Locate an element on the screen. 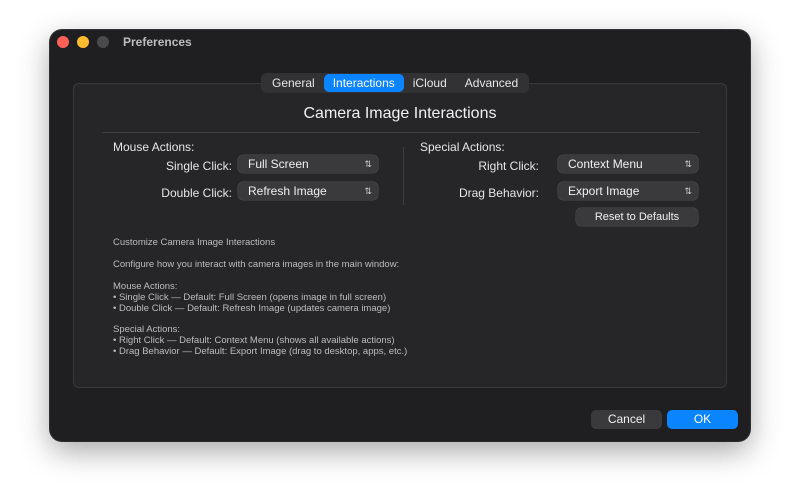 This screenshot has width=800, height=500. minimize-window-button is located at coordinates (83, 42).